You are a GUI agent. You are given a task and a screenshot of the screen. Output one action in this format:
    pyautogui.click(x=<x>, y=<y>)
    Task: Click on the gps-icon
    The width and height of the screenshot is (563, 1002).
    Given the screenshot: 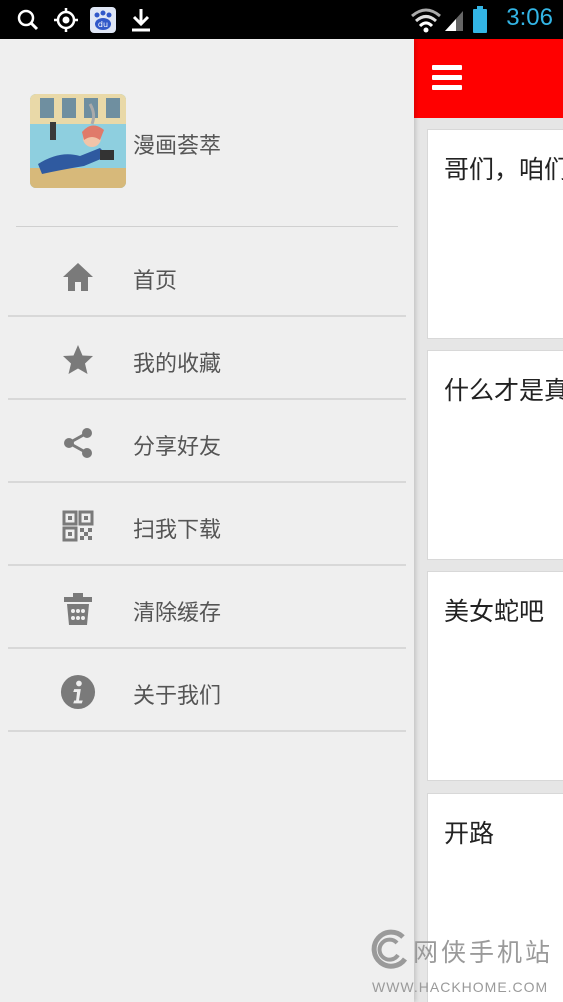 What is the action you would take?
    pyautogui.click(x=66, y=20)
    